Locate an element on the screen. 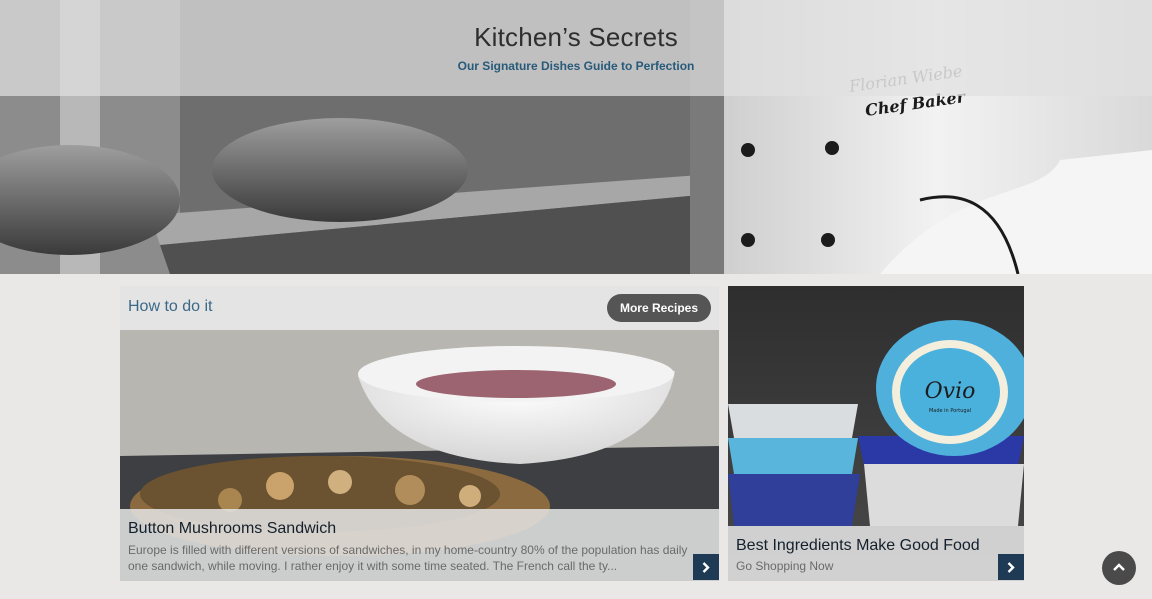  featured-recipe-arrow-button is located at coordinates (706, 567).